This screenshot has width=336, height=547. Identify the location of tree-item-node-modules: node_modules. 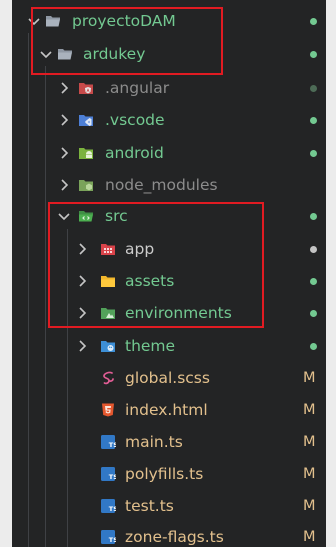
(169, 185).